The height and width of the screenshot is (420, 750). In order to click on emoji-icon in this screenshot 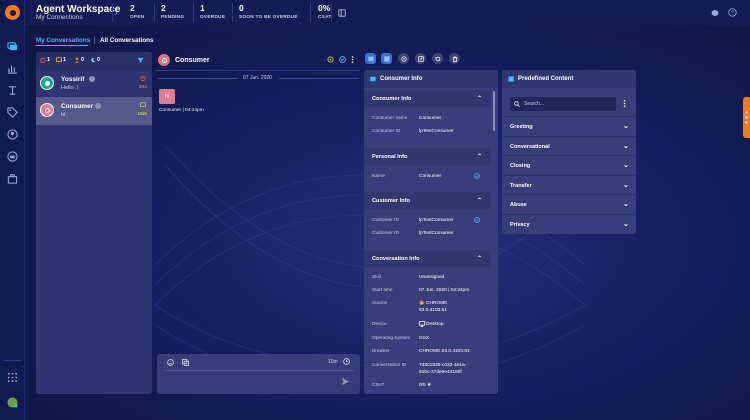, I will do `click(170, 363)`.